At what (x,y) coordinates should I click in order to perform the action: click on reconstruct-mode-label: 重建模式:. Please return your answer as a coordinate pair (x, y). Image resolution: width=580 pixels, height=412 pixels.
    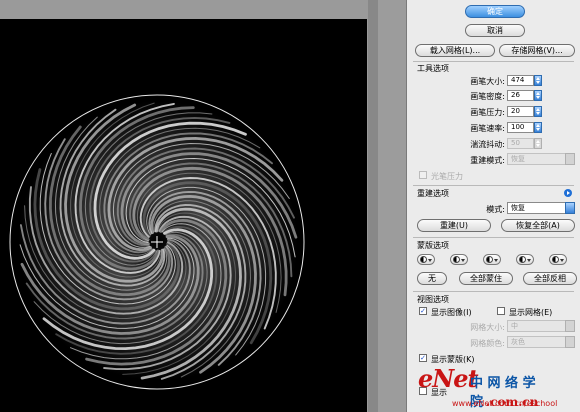
    Looking at the image, I should click on (487, 160).